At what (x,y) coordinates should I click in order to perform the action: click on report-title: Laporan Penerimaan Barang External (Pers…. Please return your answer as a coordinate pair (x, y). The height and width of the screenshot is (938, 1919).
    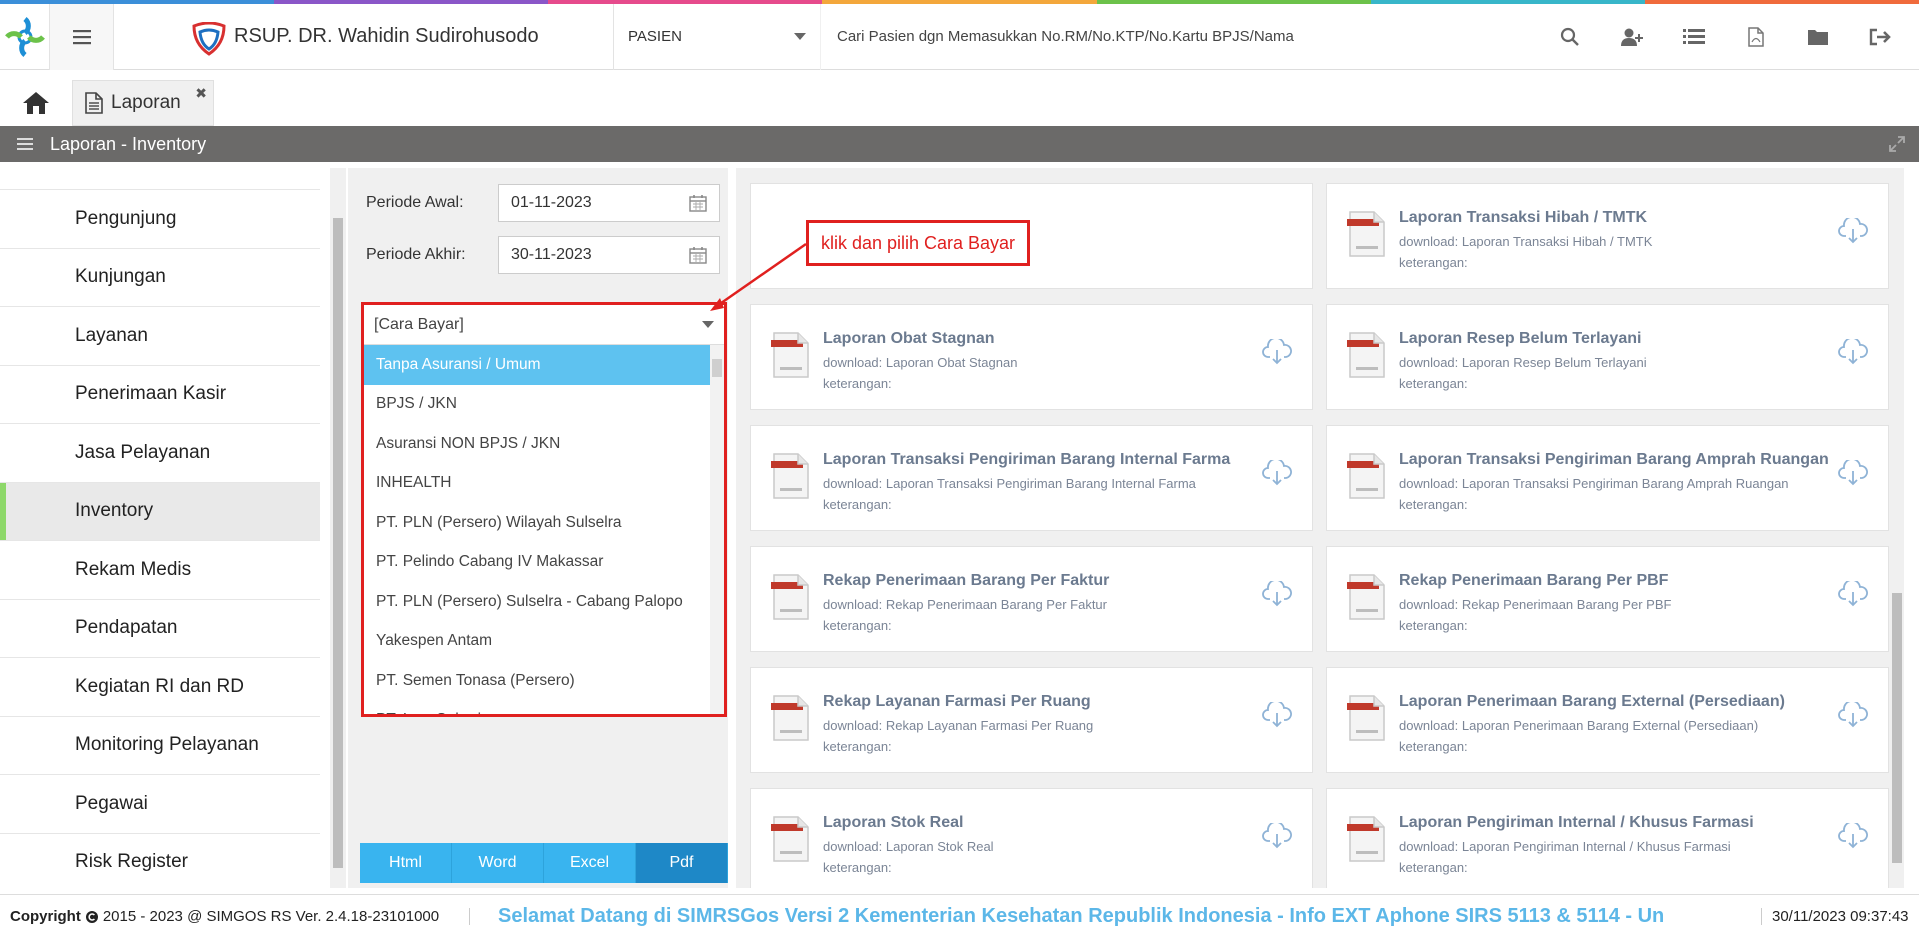
    Looking at the image, I should click on (1592, 702).